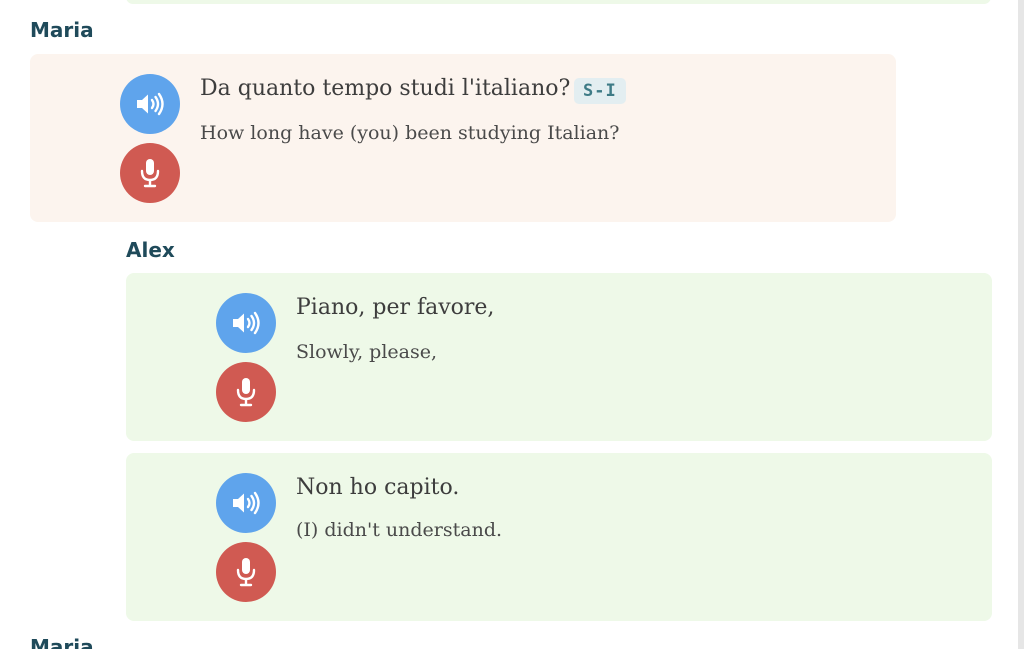 The height and width of the screenshot is (649, 1024). I want to click on scrollbar, so click(1021, 324).